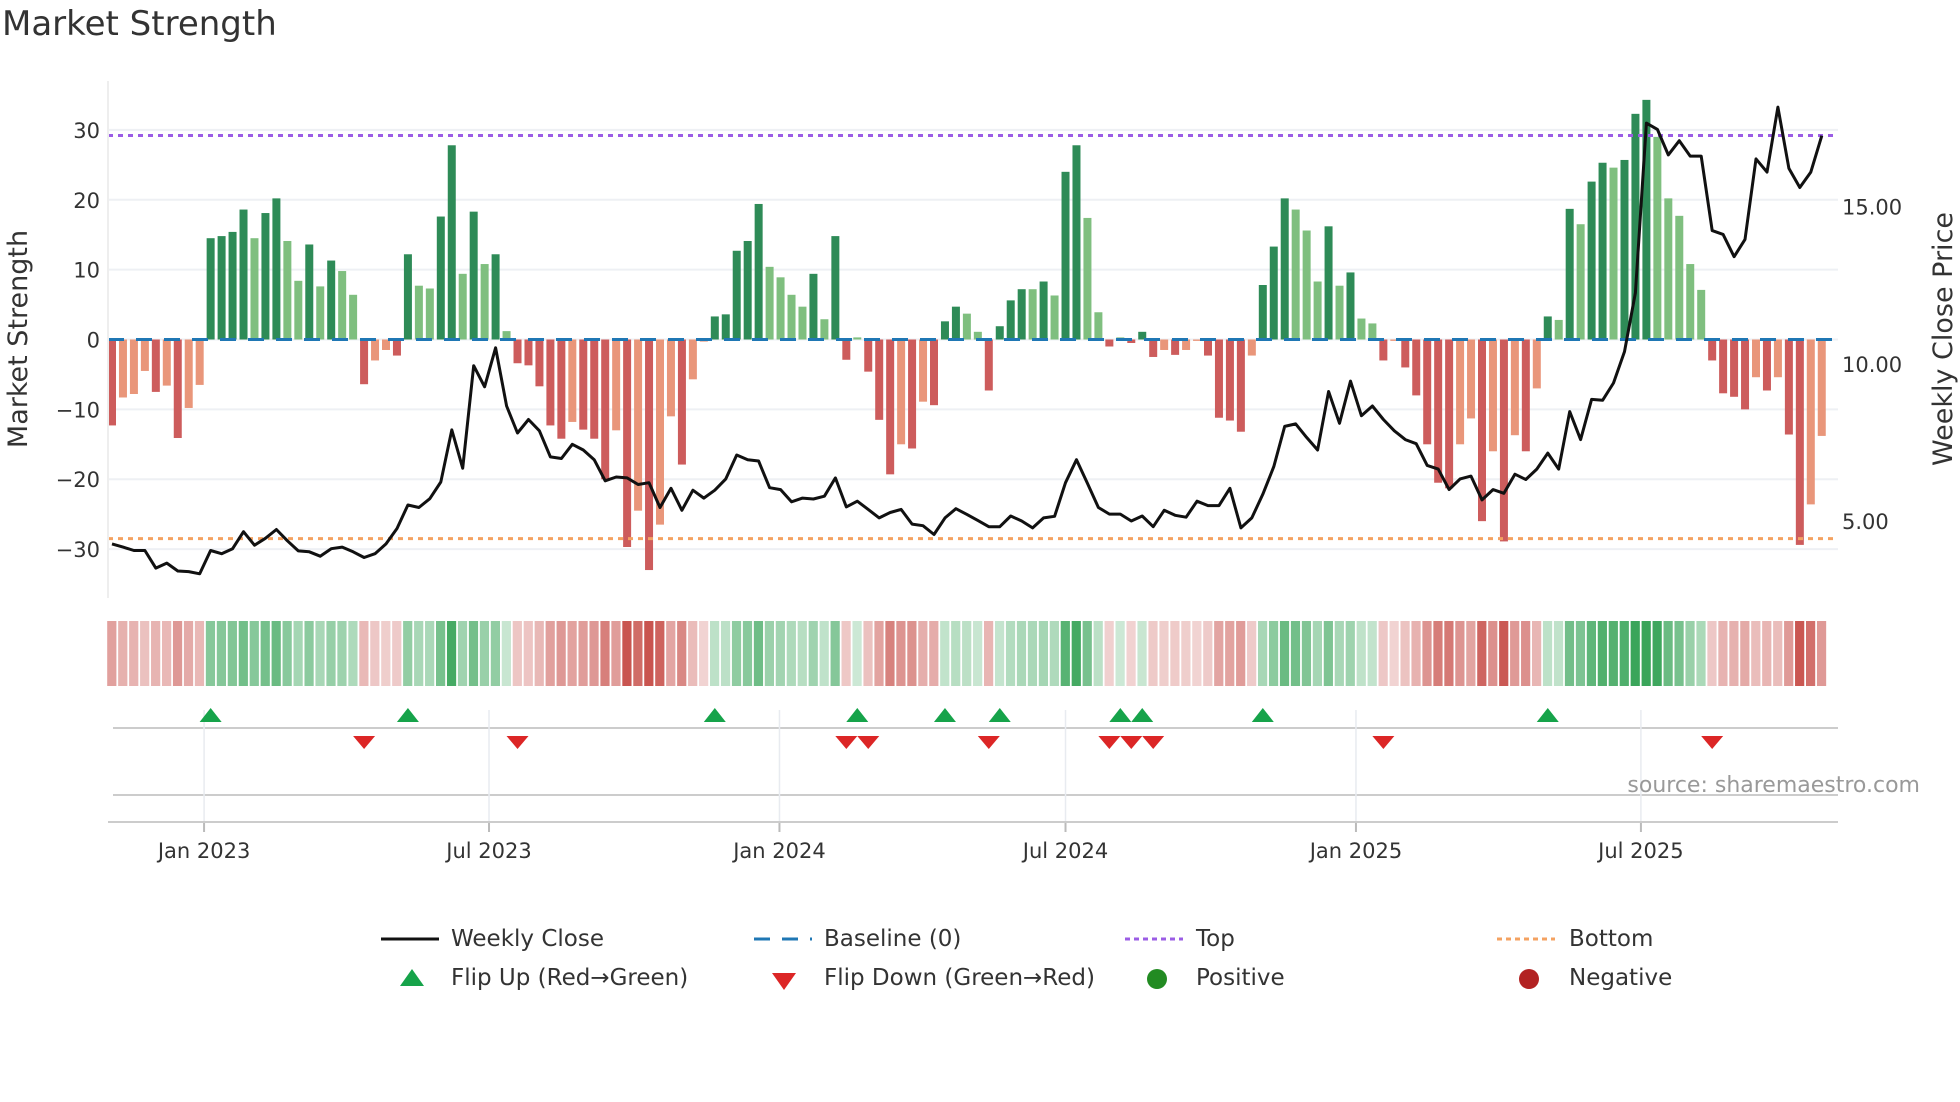 Image resolution: width=1960 pixels, height=1102 pixels. What do you see at coordinates (1639, 851) in the screenshot?
I see `x-tick-label: Jul 2025` at bounding box center [1639, 851].